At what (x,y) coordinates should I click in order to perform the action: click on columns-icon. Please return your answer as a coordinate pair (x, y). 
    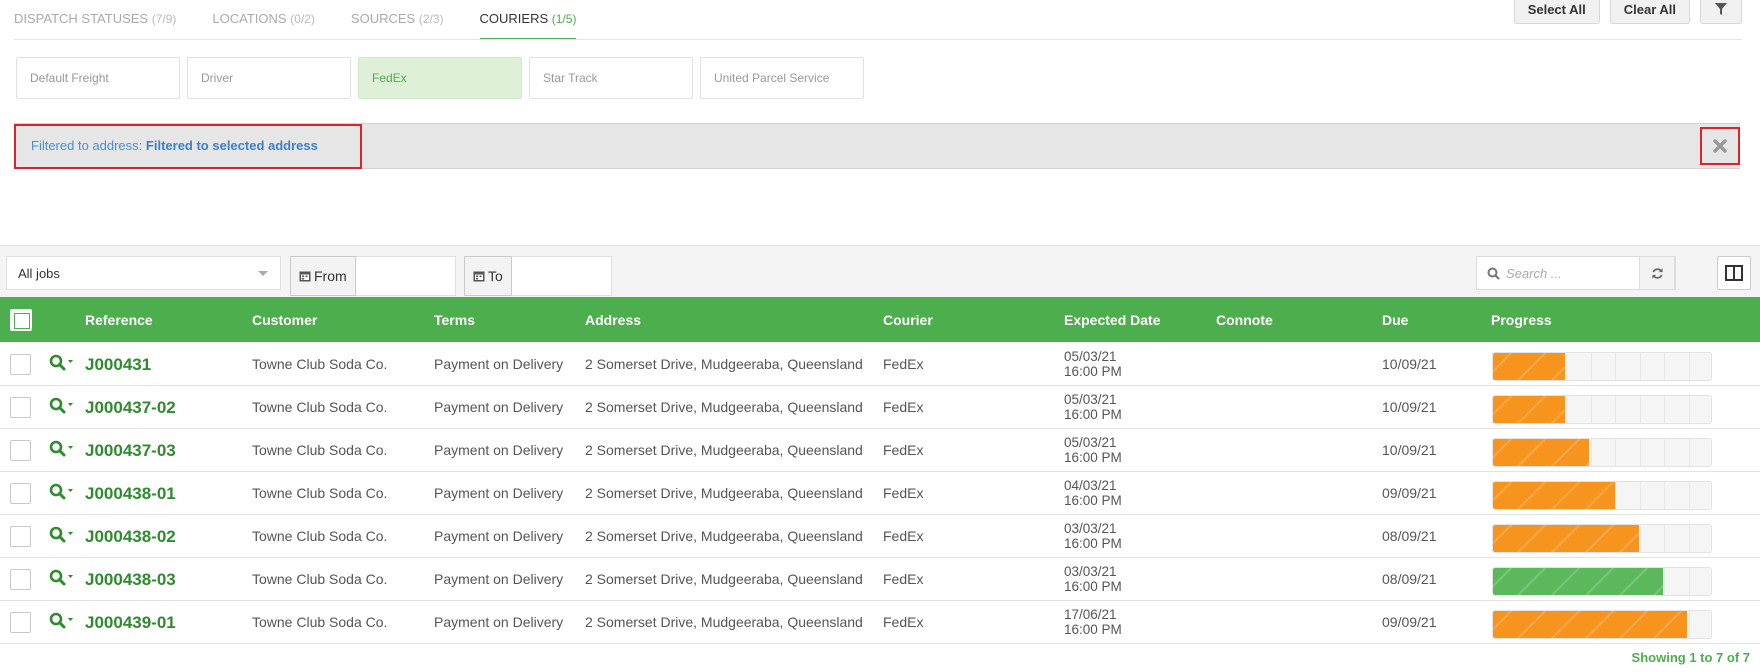
    Looking at the image, I should click on (1734, 273).